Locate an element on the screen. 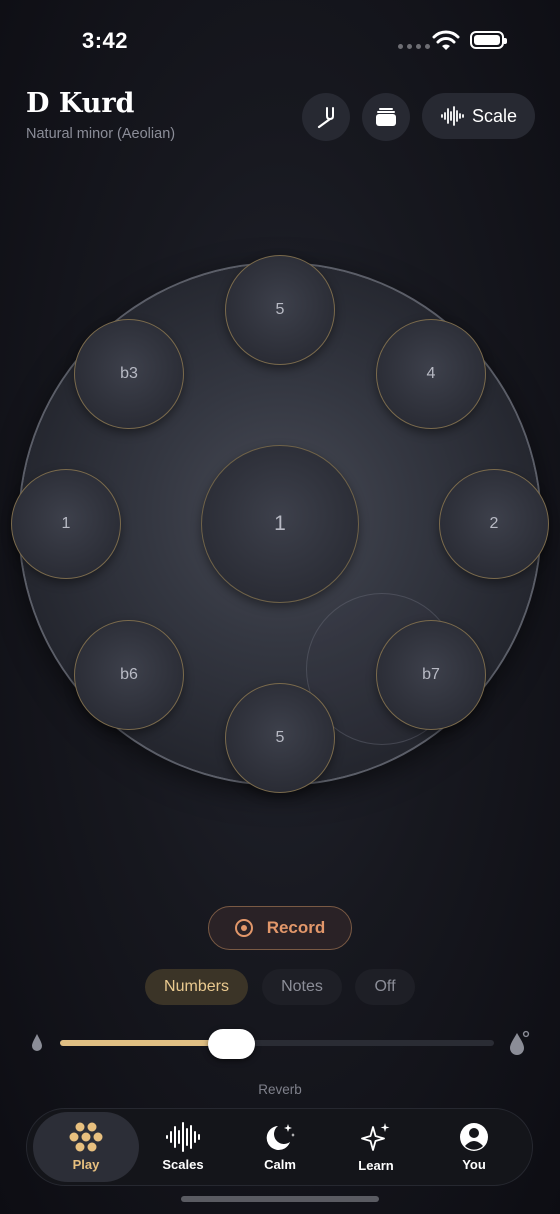 This screenshot has width=560, height=1214. handpan-ding-note: 1 is located at coordinates (280, 524).